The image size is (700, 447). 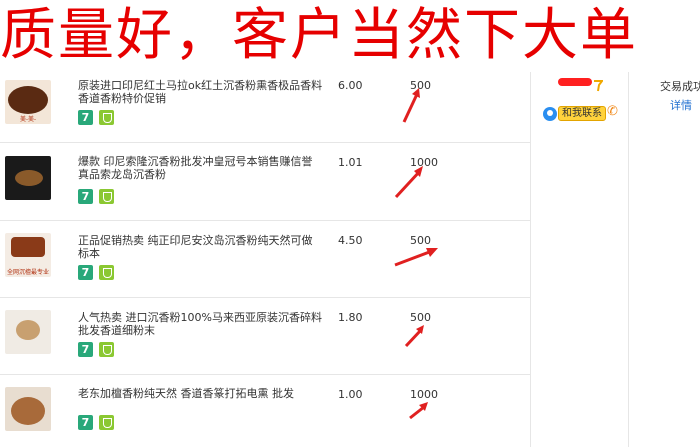 What do you see at coordinates (598, 86) in the screenshot?
I see `flag-icon` at bounding box center [598, 86].